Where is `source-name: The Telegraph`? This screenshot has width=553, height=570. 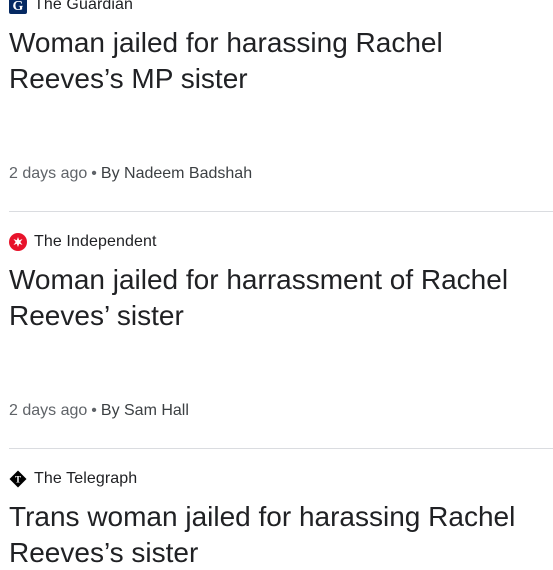 source-name: The Telegraph is located at coordinates (85, 479).